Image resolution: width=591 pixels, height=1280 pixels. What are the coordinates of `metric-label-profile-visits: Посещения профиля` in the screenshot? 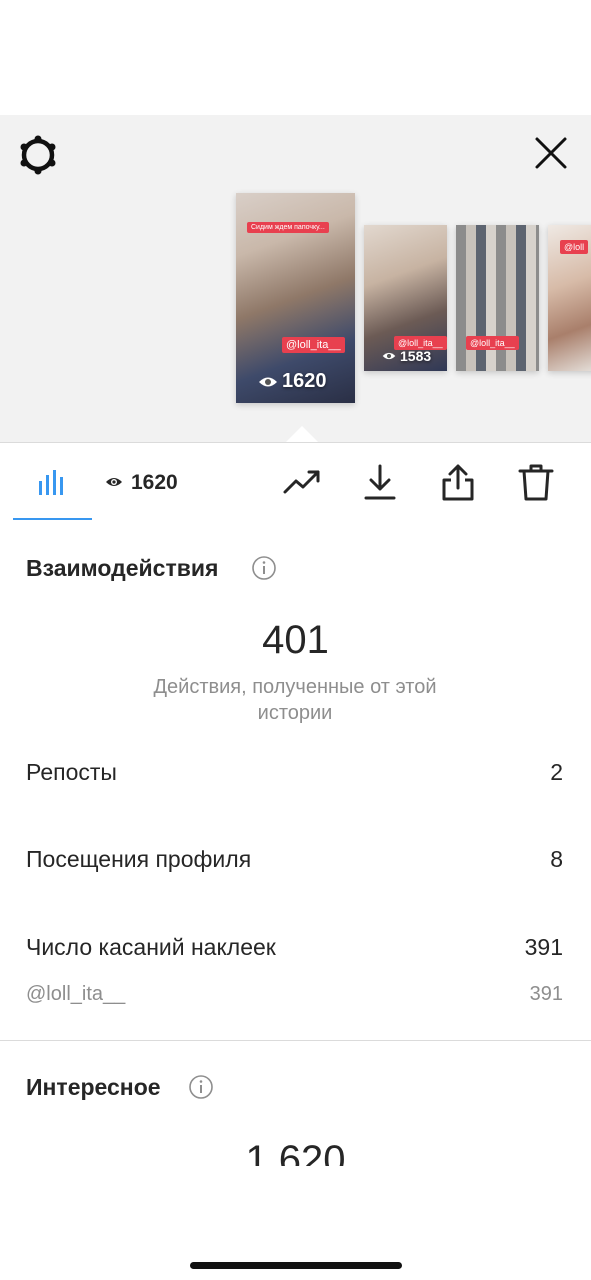 It's located at (139, 859).